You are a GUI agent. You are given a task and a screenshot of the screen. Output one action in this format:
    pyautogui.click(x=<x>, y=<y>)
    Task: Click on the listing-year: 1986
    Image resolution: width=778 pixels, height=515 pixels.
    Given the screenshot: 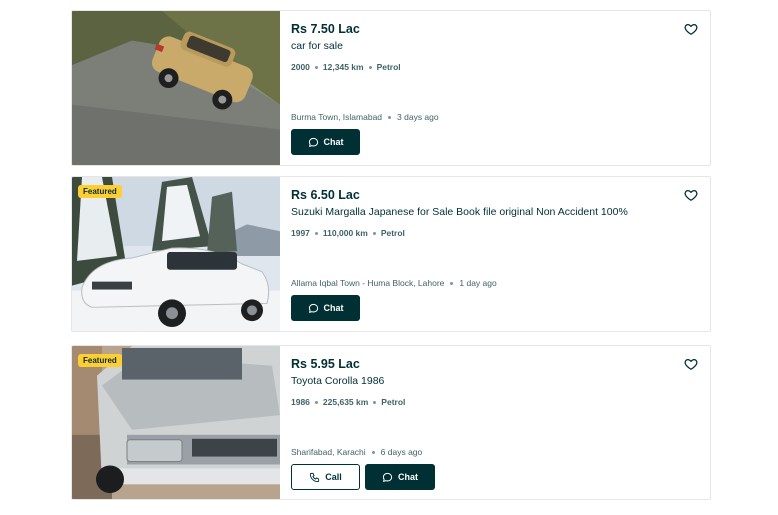 What is the action you would take?
    pyautogui.click(x=300, y=402)
    